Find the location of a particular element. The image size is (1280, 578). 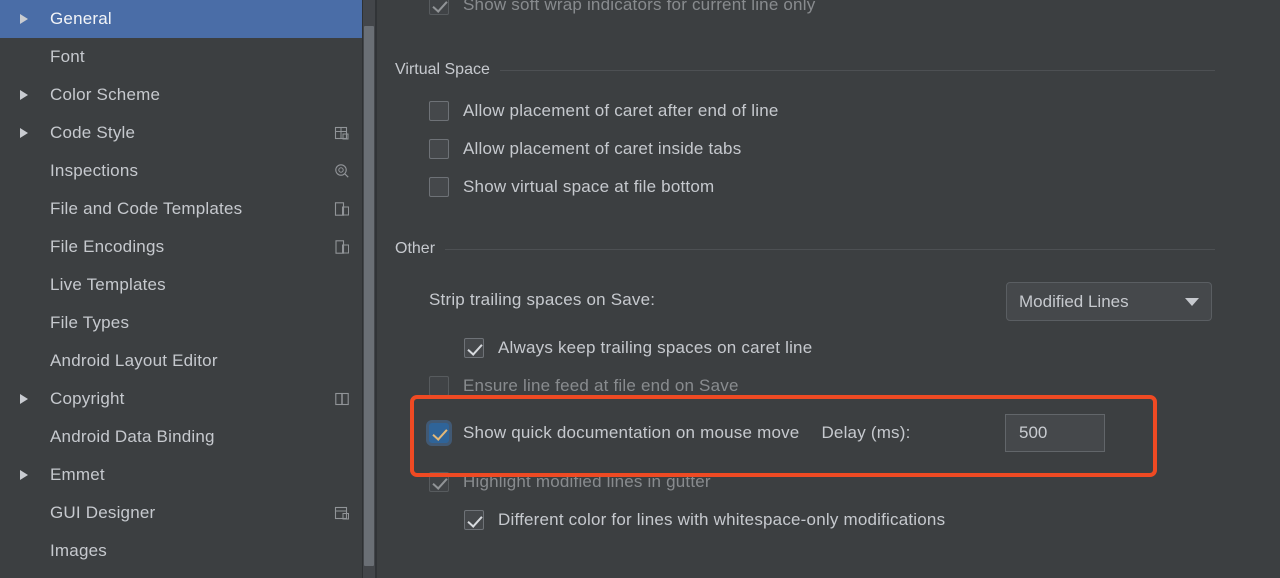

delay-input-value: 500 is located at coordinates (1033, 432).